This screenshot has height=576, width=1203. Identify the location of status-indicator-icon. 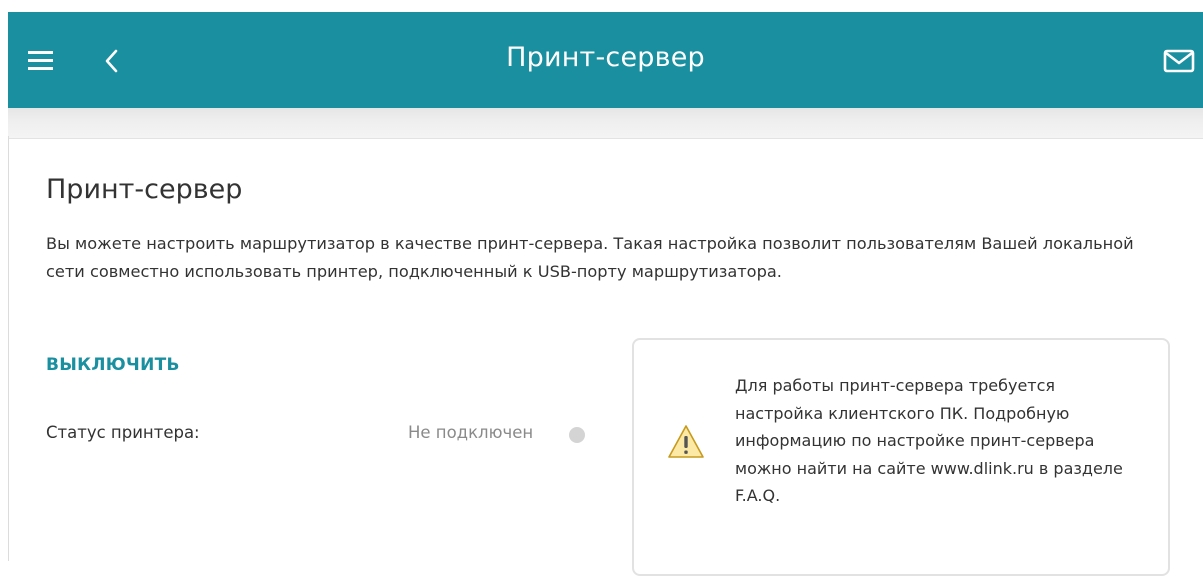
(577, 435).